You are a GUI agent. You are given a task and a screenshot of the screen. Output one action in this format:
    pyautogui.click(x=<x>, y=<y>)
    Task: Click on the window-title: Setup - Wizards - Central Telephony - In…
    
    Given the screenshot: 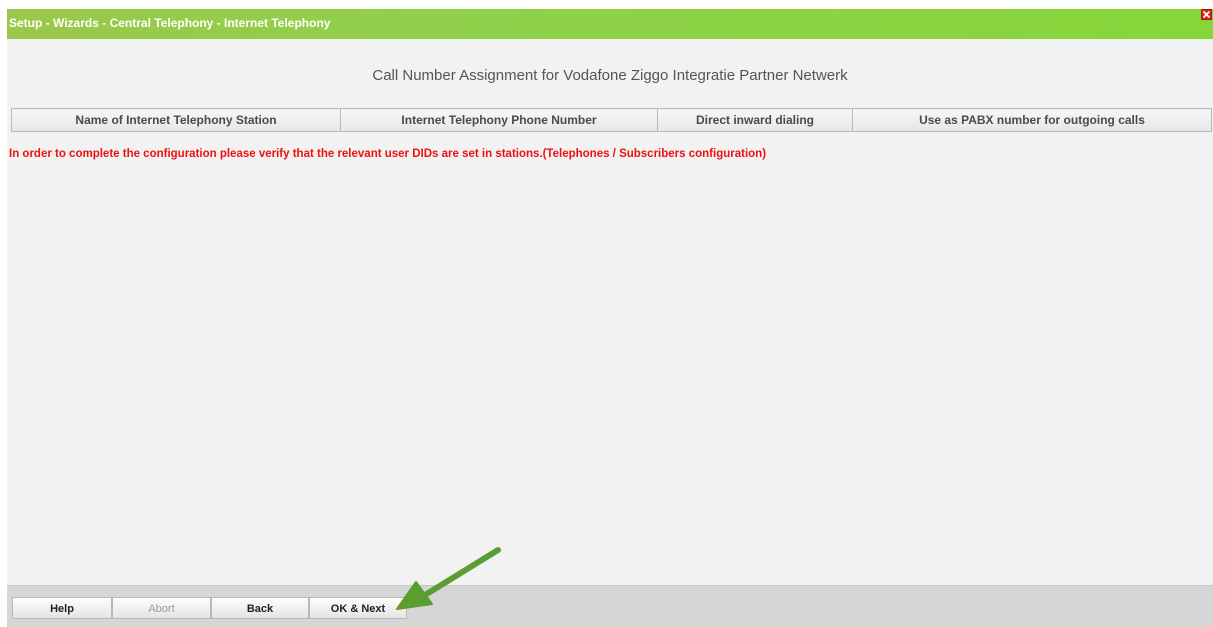 What is the action you would take?
    pyautogui.click(x=170, y=23)
    